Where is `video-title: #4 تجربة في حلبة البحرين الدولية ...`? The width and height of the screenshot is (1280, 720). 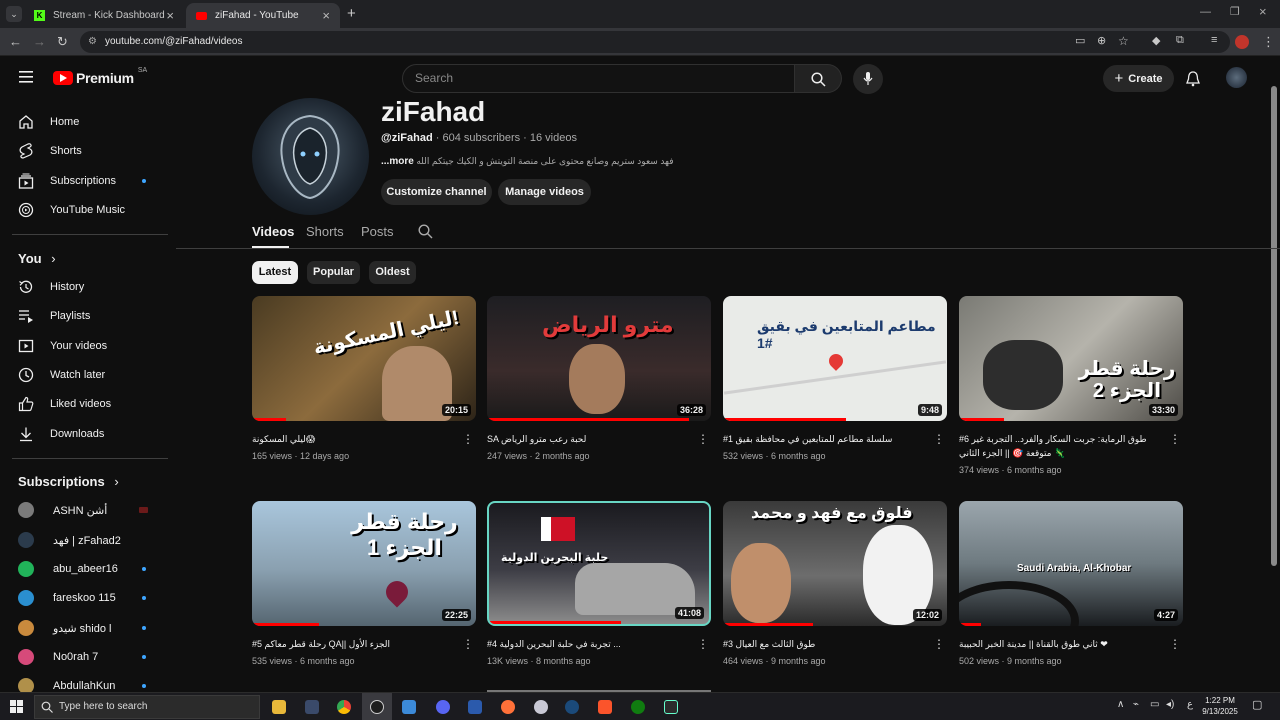 video-title: #4 تجربة في حلبة البحرين الدولية ... is located at coordinates (589, 644).